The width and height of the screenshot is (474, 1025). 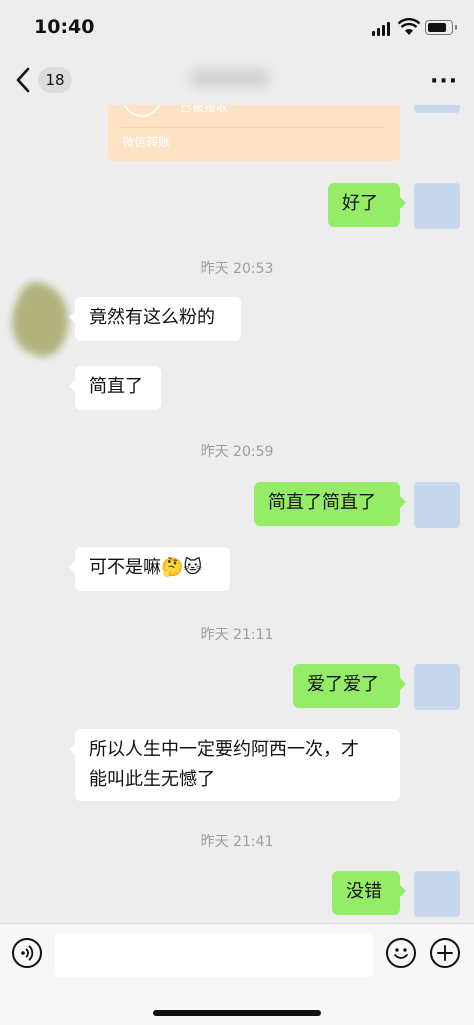 What do you see at coordinates (155, 319) in the screenshot?
I see `message-bubble: 竟然有这么粉的` at bounding box center [155, 319].